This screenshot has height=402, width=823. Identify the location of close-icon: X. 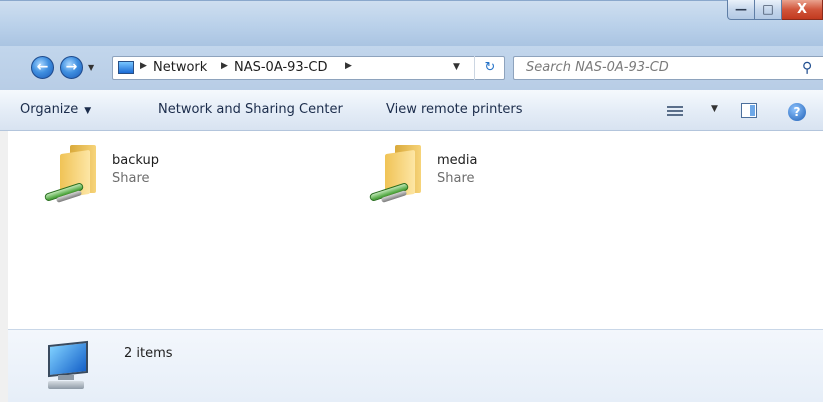
(802, 9).